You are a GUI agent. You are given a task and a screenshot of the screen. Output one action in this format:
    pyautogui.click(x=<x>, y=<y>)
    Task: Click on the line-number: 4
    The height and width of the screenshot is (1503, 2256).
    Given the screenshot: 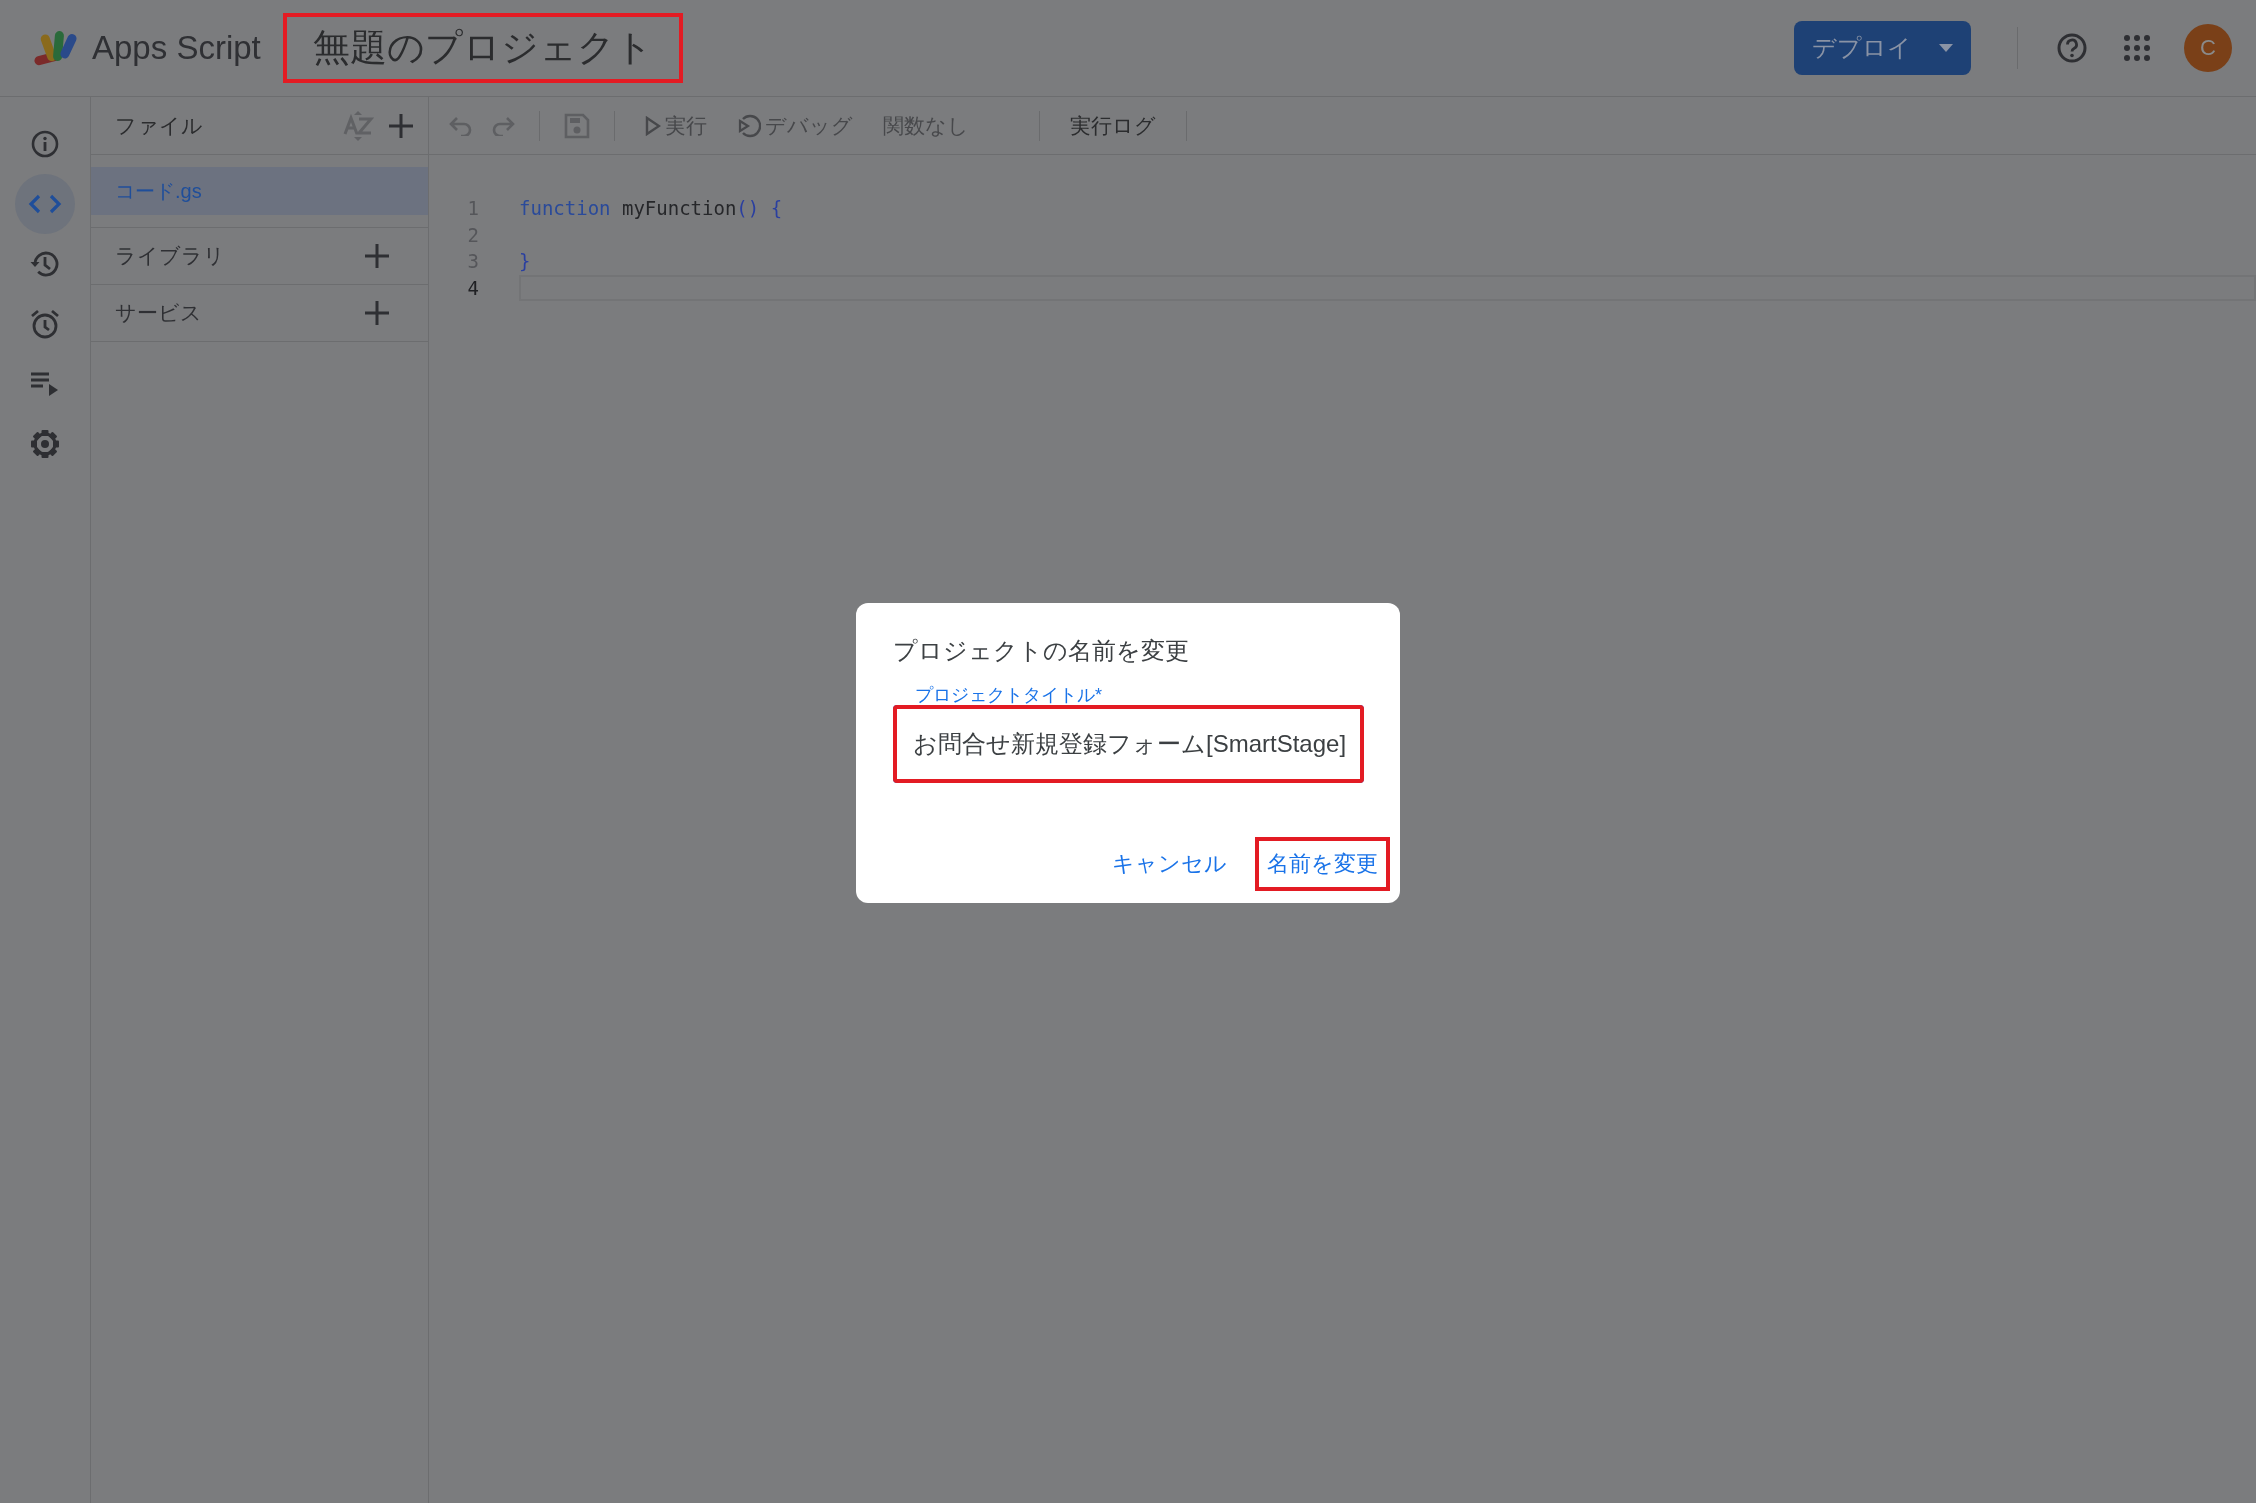 What is the action you would take?
    pyautogui.click(x=473, y=287)
    